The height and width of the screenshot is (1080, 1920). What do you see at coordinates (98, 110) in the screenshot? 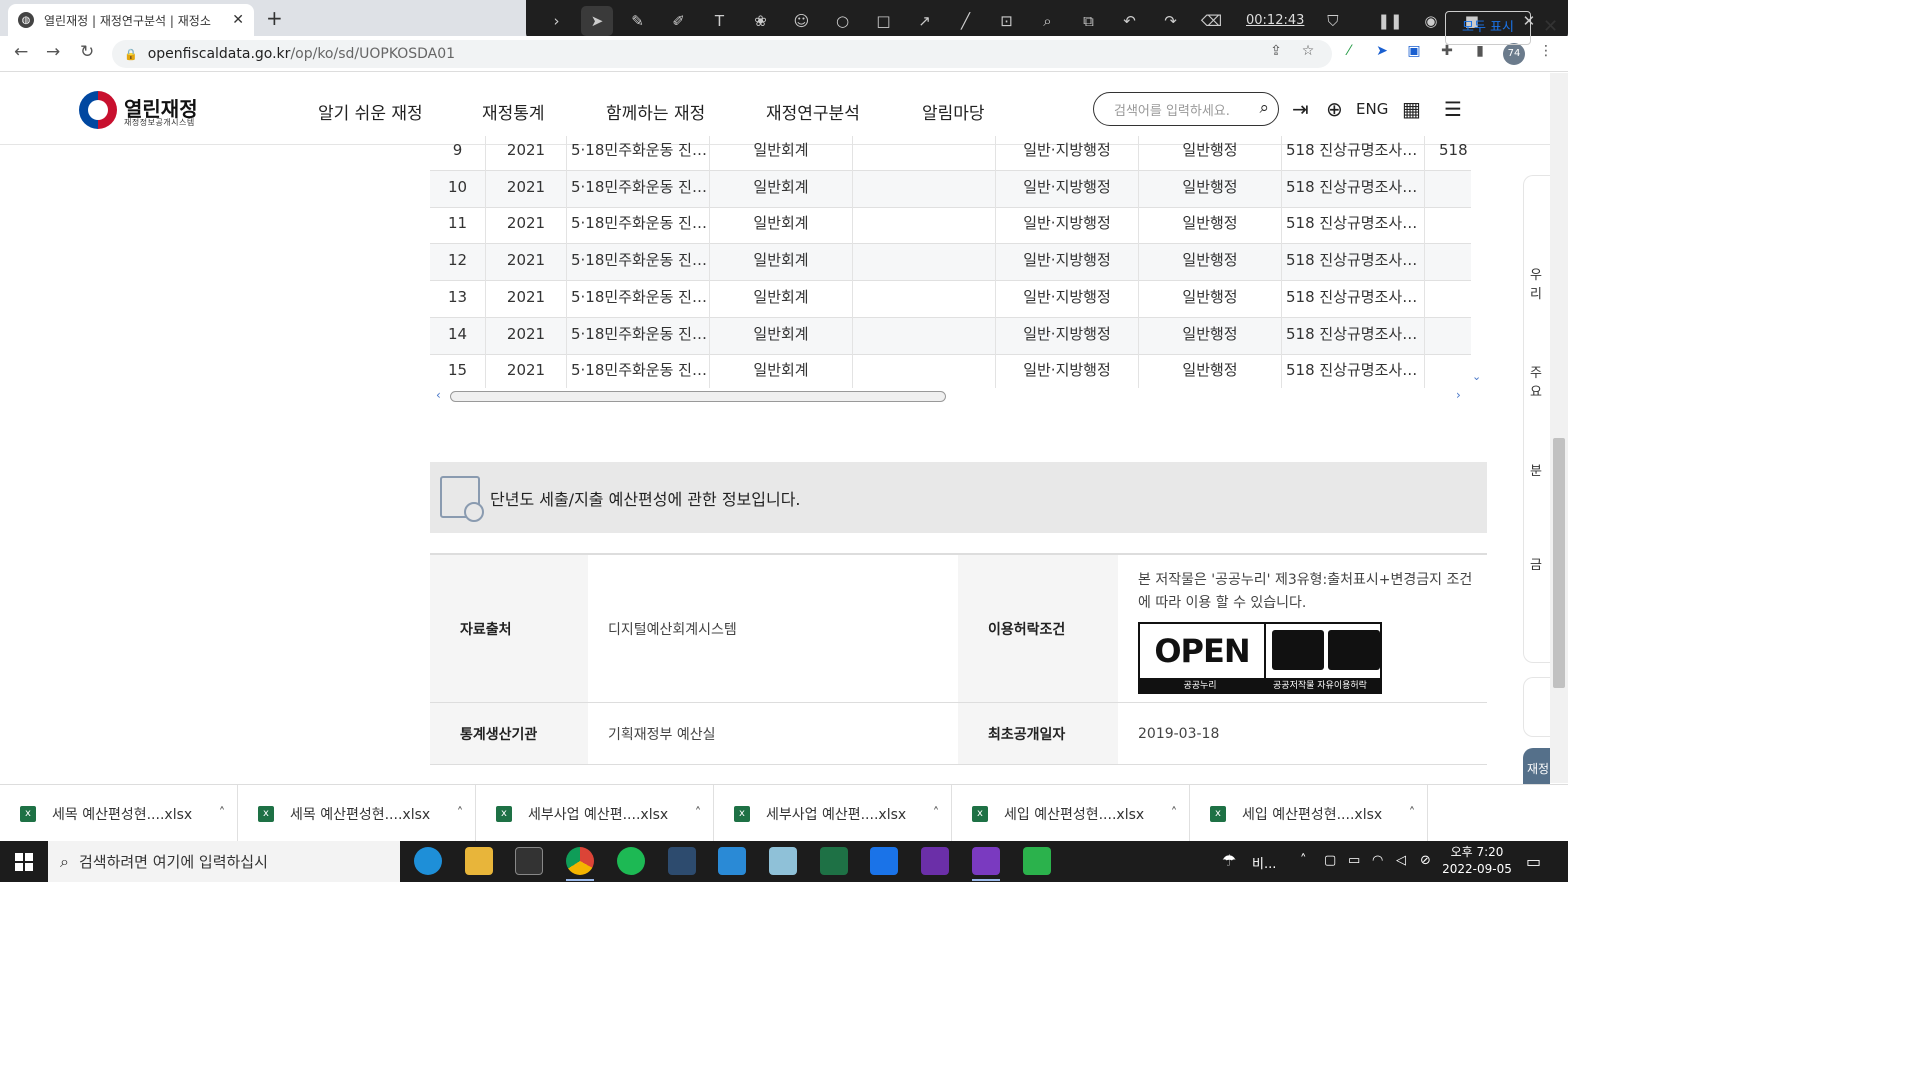
I see `logo-emblem` at bounding box center [98, 110].